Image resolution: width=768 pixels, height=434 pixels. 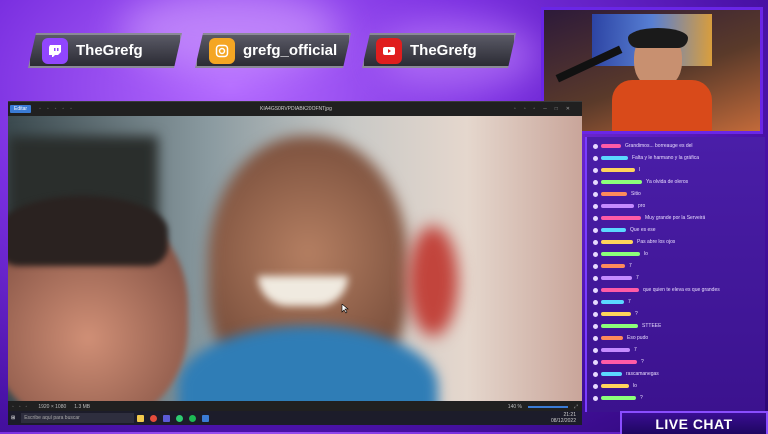 What do you see at coordinates (154, 418) in the screenshot?
I see `chrome-icon` at bounding box center [154, 418].